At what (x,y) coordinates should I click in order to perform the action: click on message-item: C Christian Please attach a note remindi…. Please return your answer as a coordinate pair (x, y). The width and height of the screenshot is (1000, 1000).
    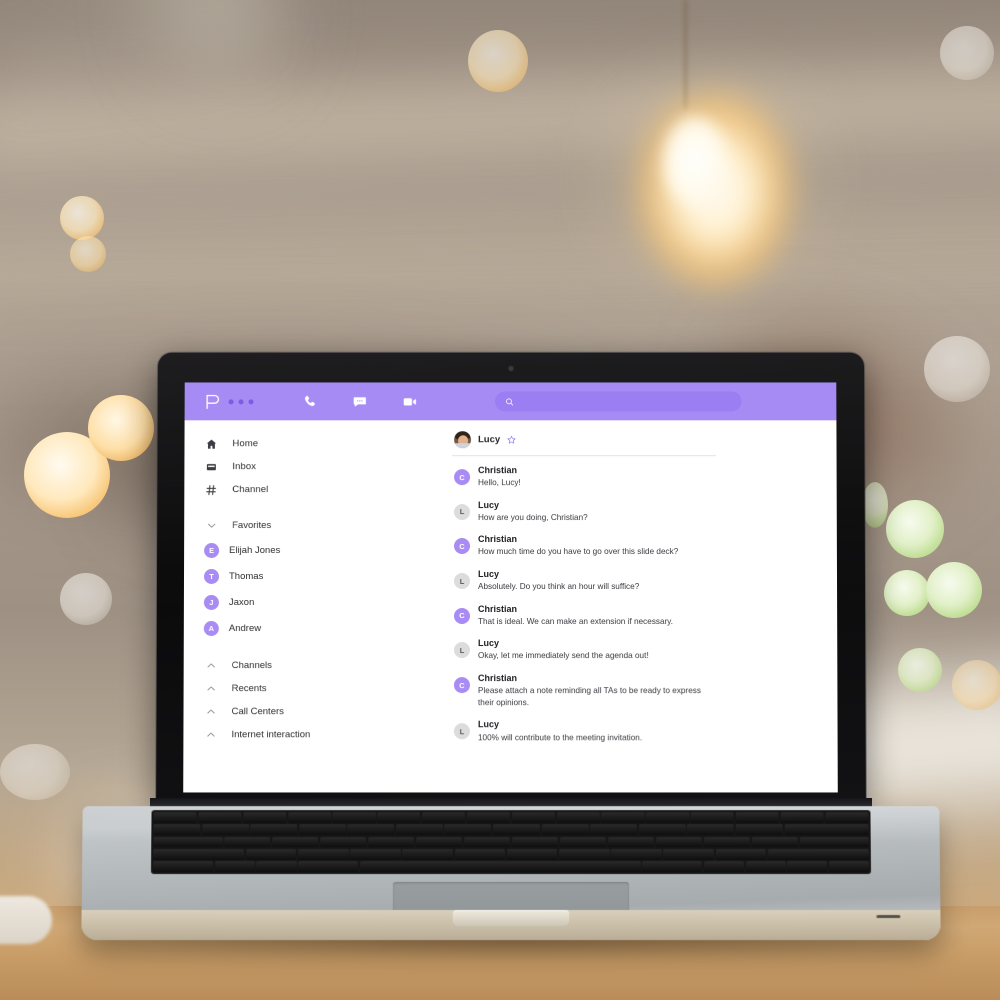
    Looking at the image, I should click on (645, 694).